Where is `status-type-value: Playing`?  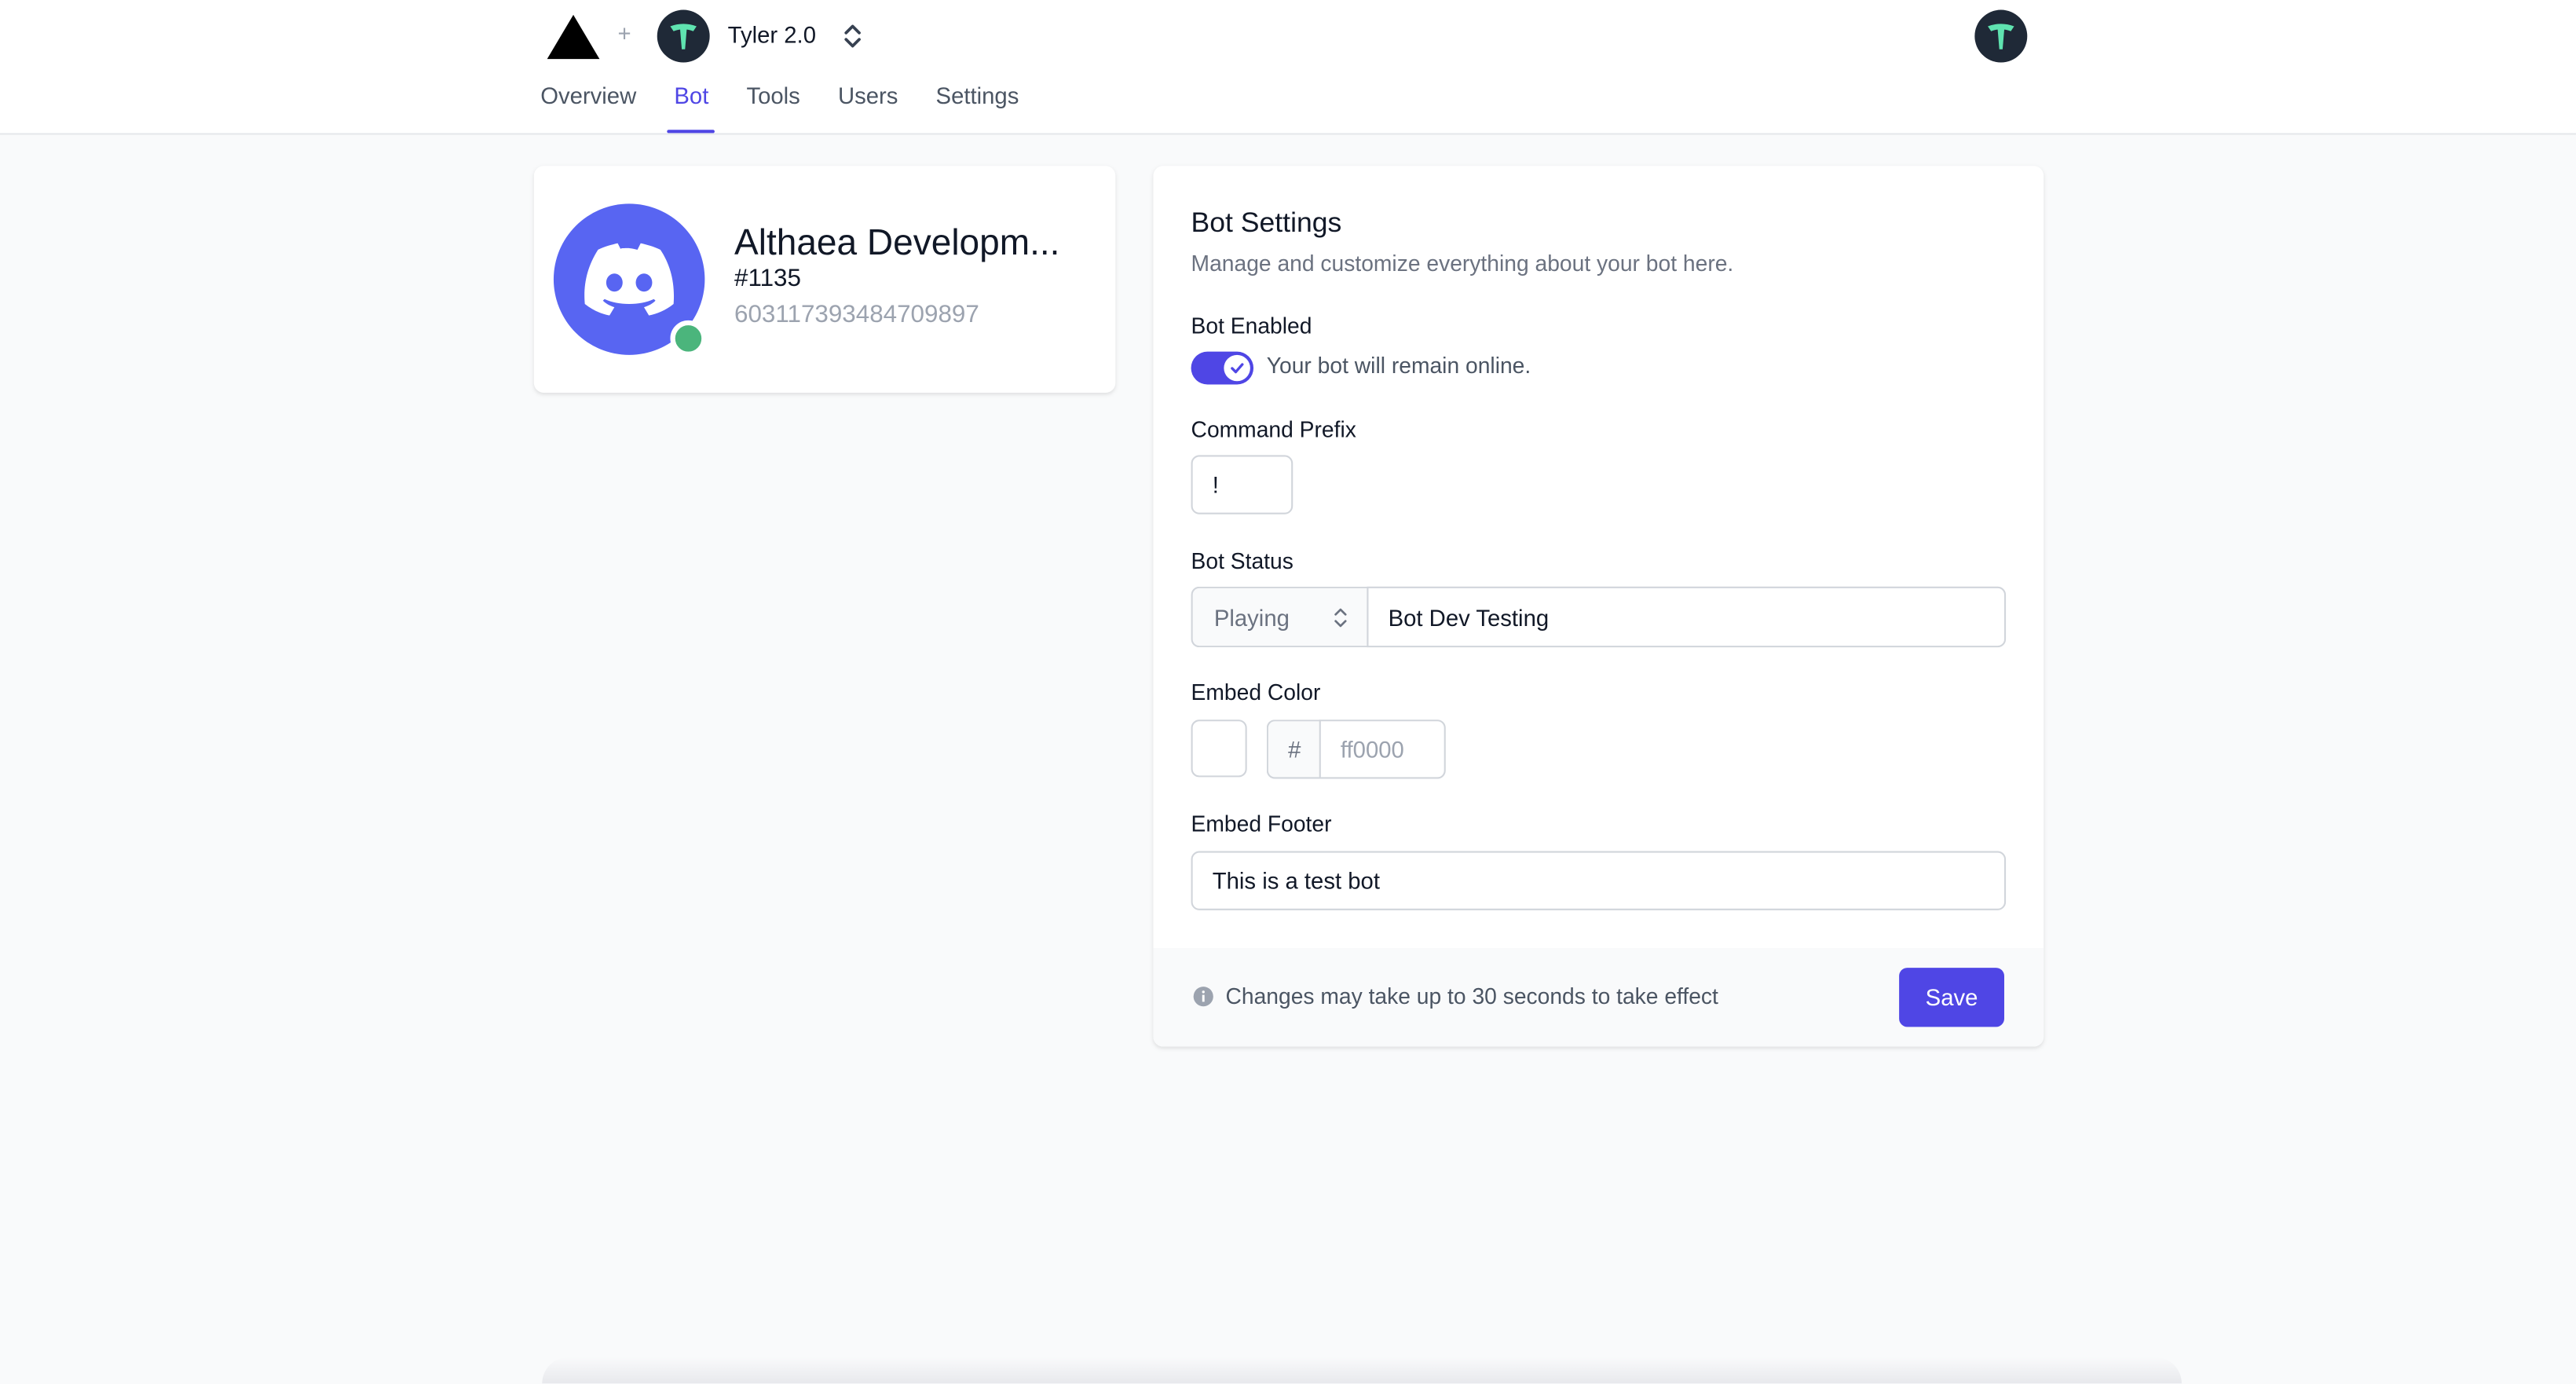 status-type-value: Playing is located at coordinates (1251, 617).